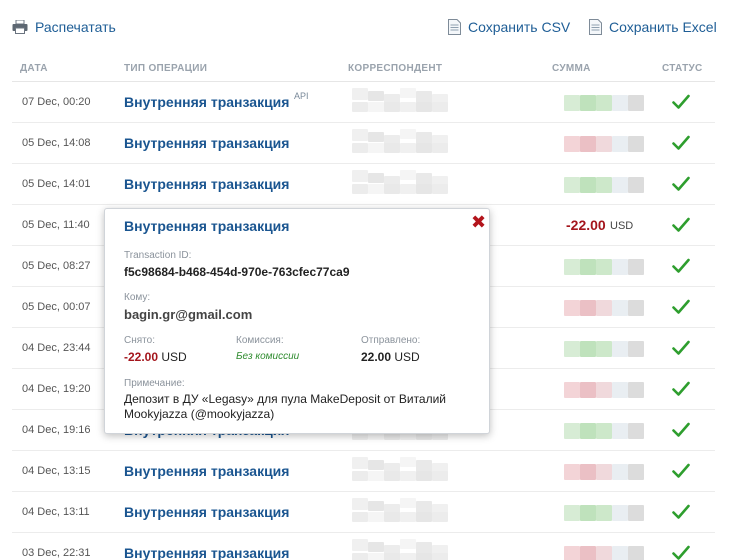  I want to click on column-header-date: ДАТА, so click(34, 68).